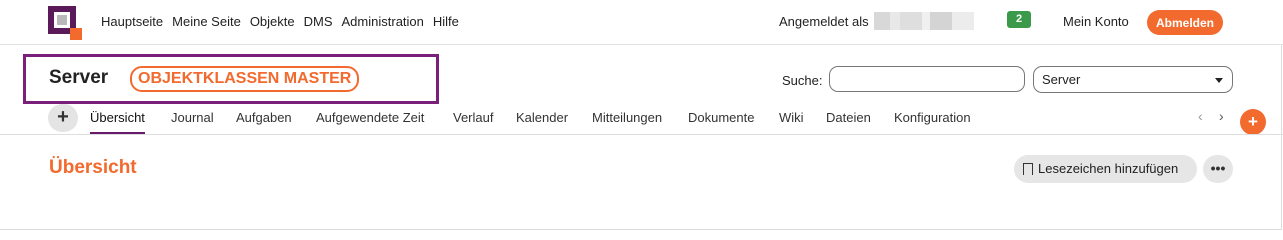 This screenshot has height=240, width=1283. I want to click on bookmark-icon, so click(1028, 169).